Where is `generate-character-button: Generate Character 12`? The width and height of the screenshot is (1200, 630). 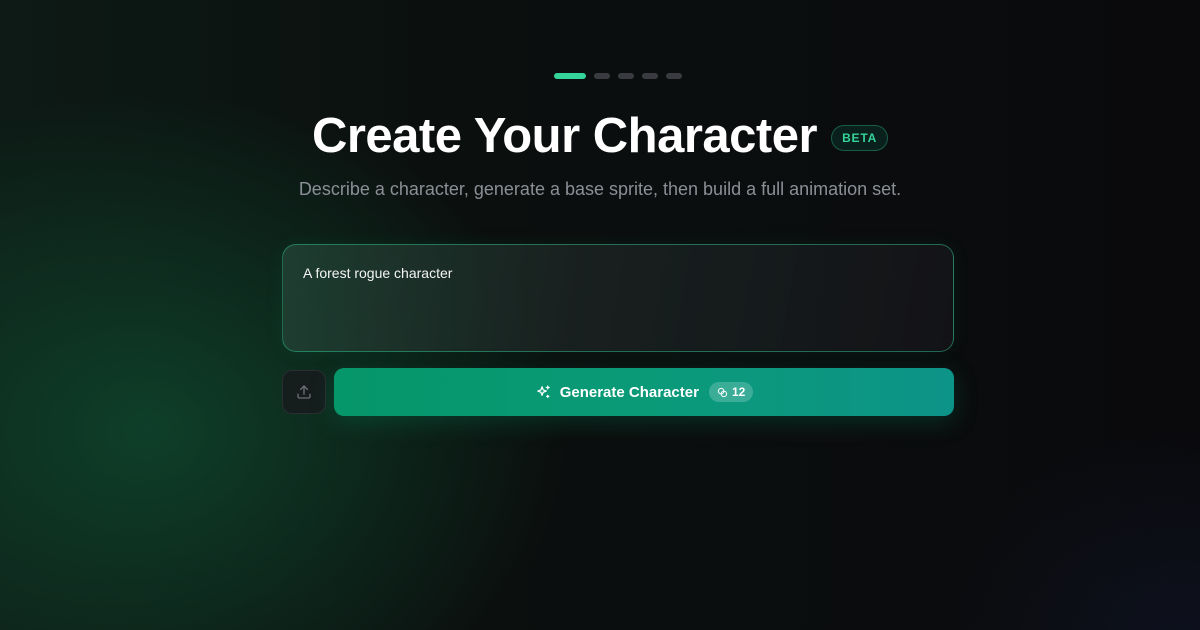
generate-character-button: Generate Character 12 is located at coordinates (644, 392).